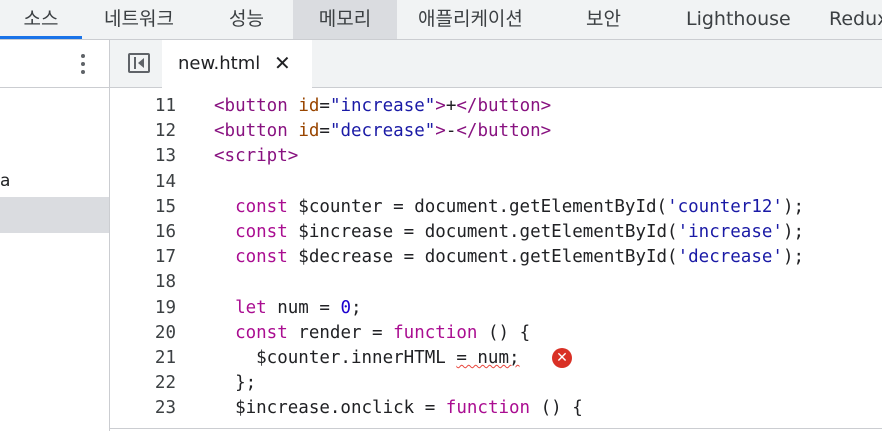 The width and height of the screenshot is (882, 431). I want to click on line-number: 19, so click(143, 308).